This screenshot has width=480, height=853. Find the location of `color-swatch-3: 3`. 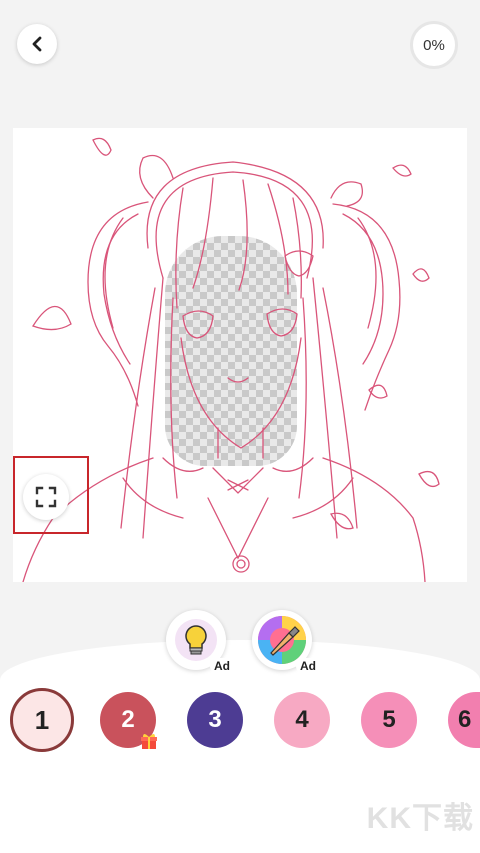

color-swatch-3: 3 is located at coordinates (215, 720).